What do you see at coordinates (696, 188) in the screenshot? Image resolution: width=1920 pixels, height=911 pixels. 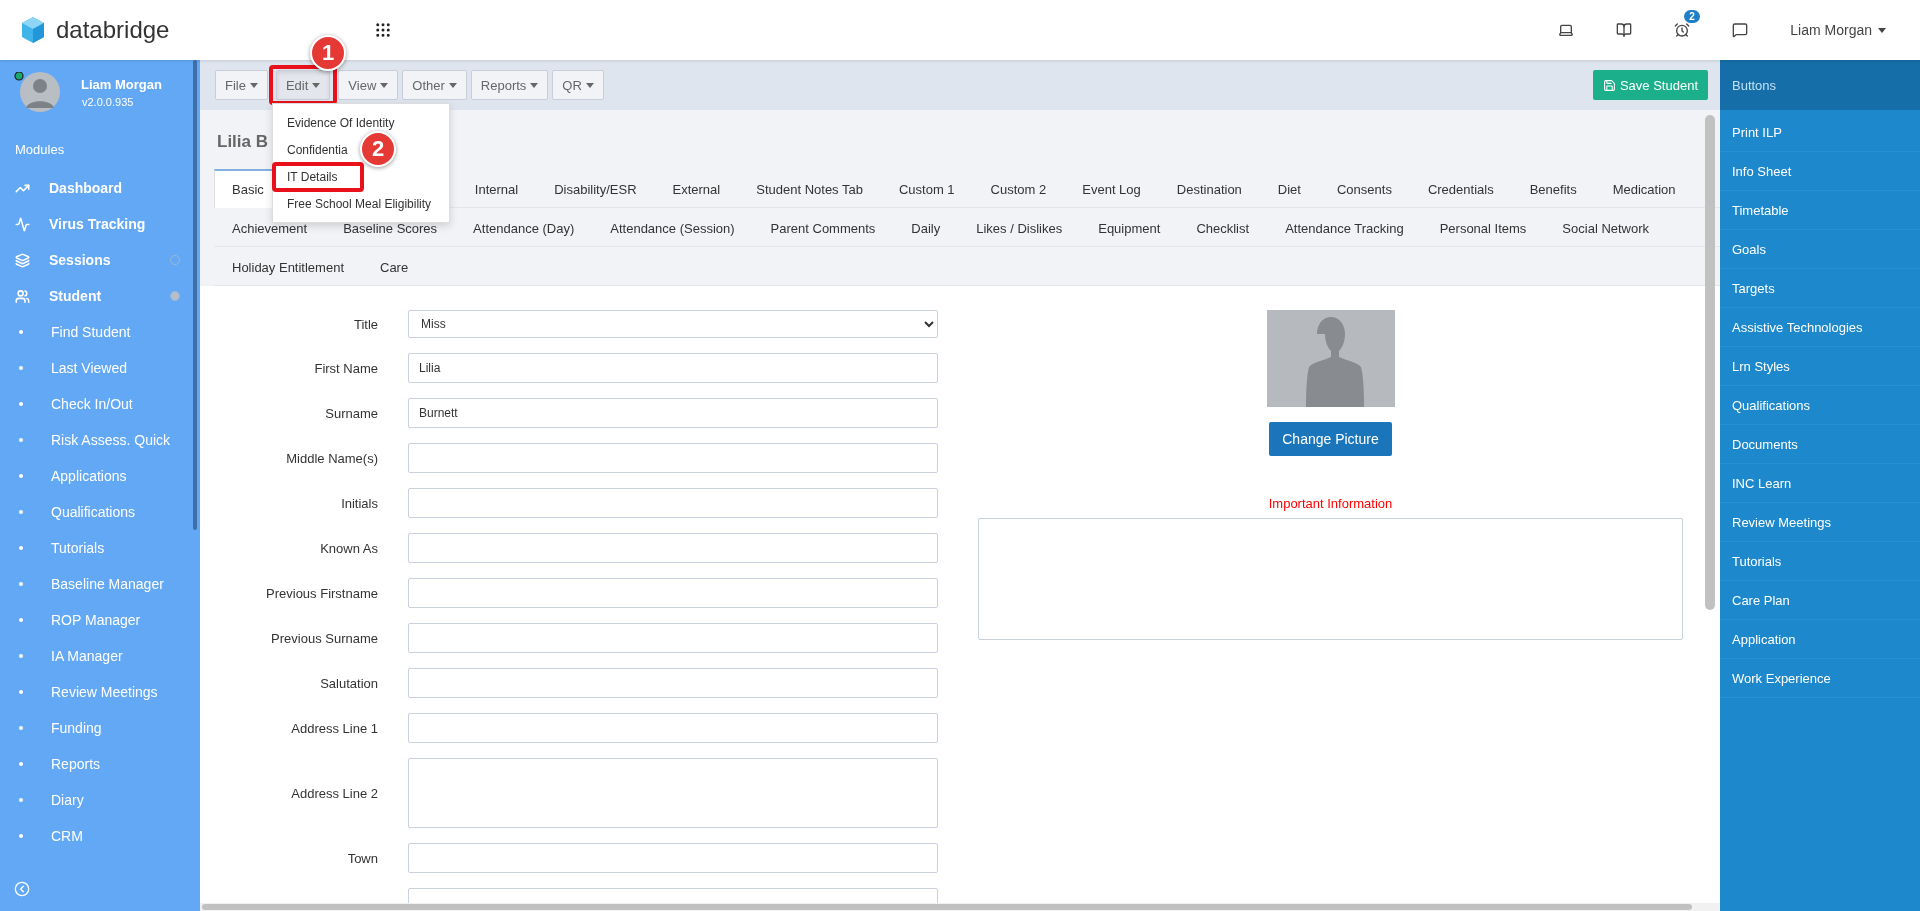 I see `tab: External` at bounding box center [696, 188].